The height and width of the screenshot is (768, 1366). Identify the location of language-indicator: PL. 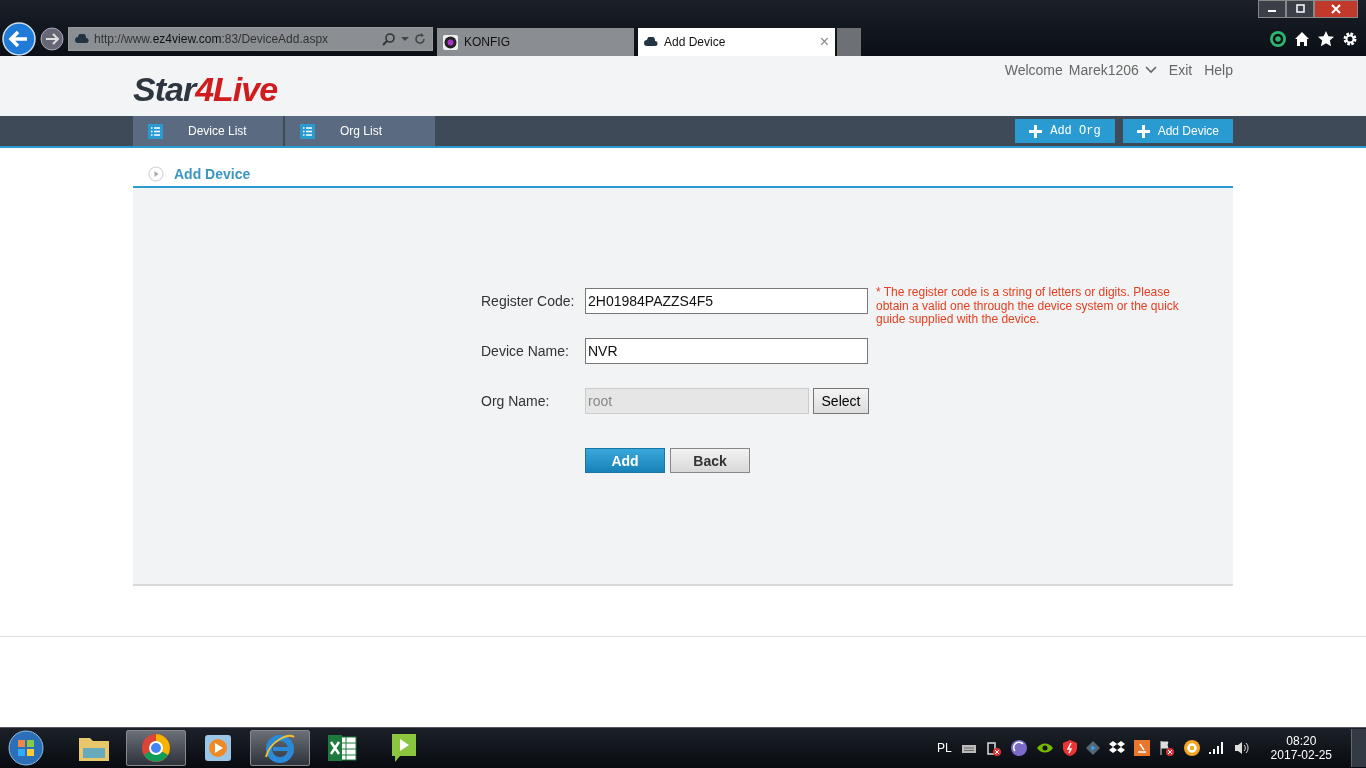
(944, 748).